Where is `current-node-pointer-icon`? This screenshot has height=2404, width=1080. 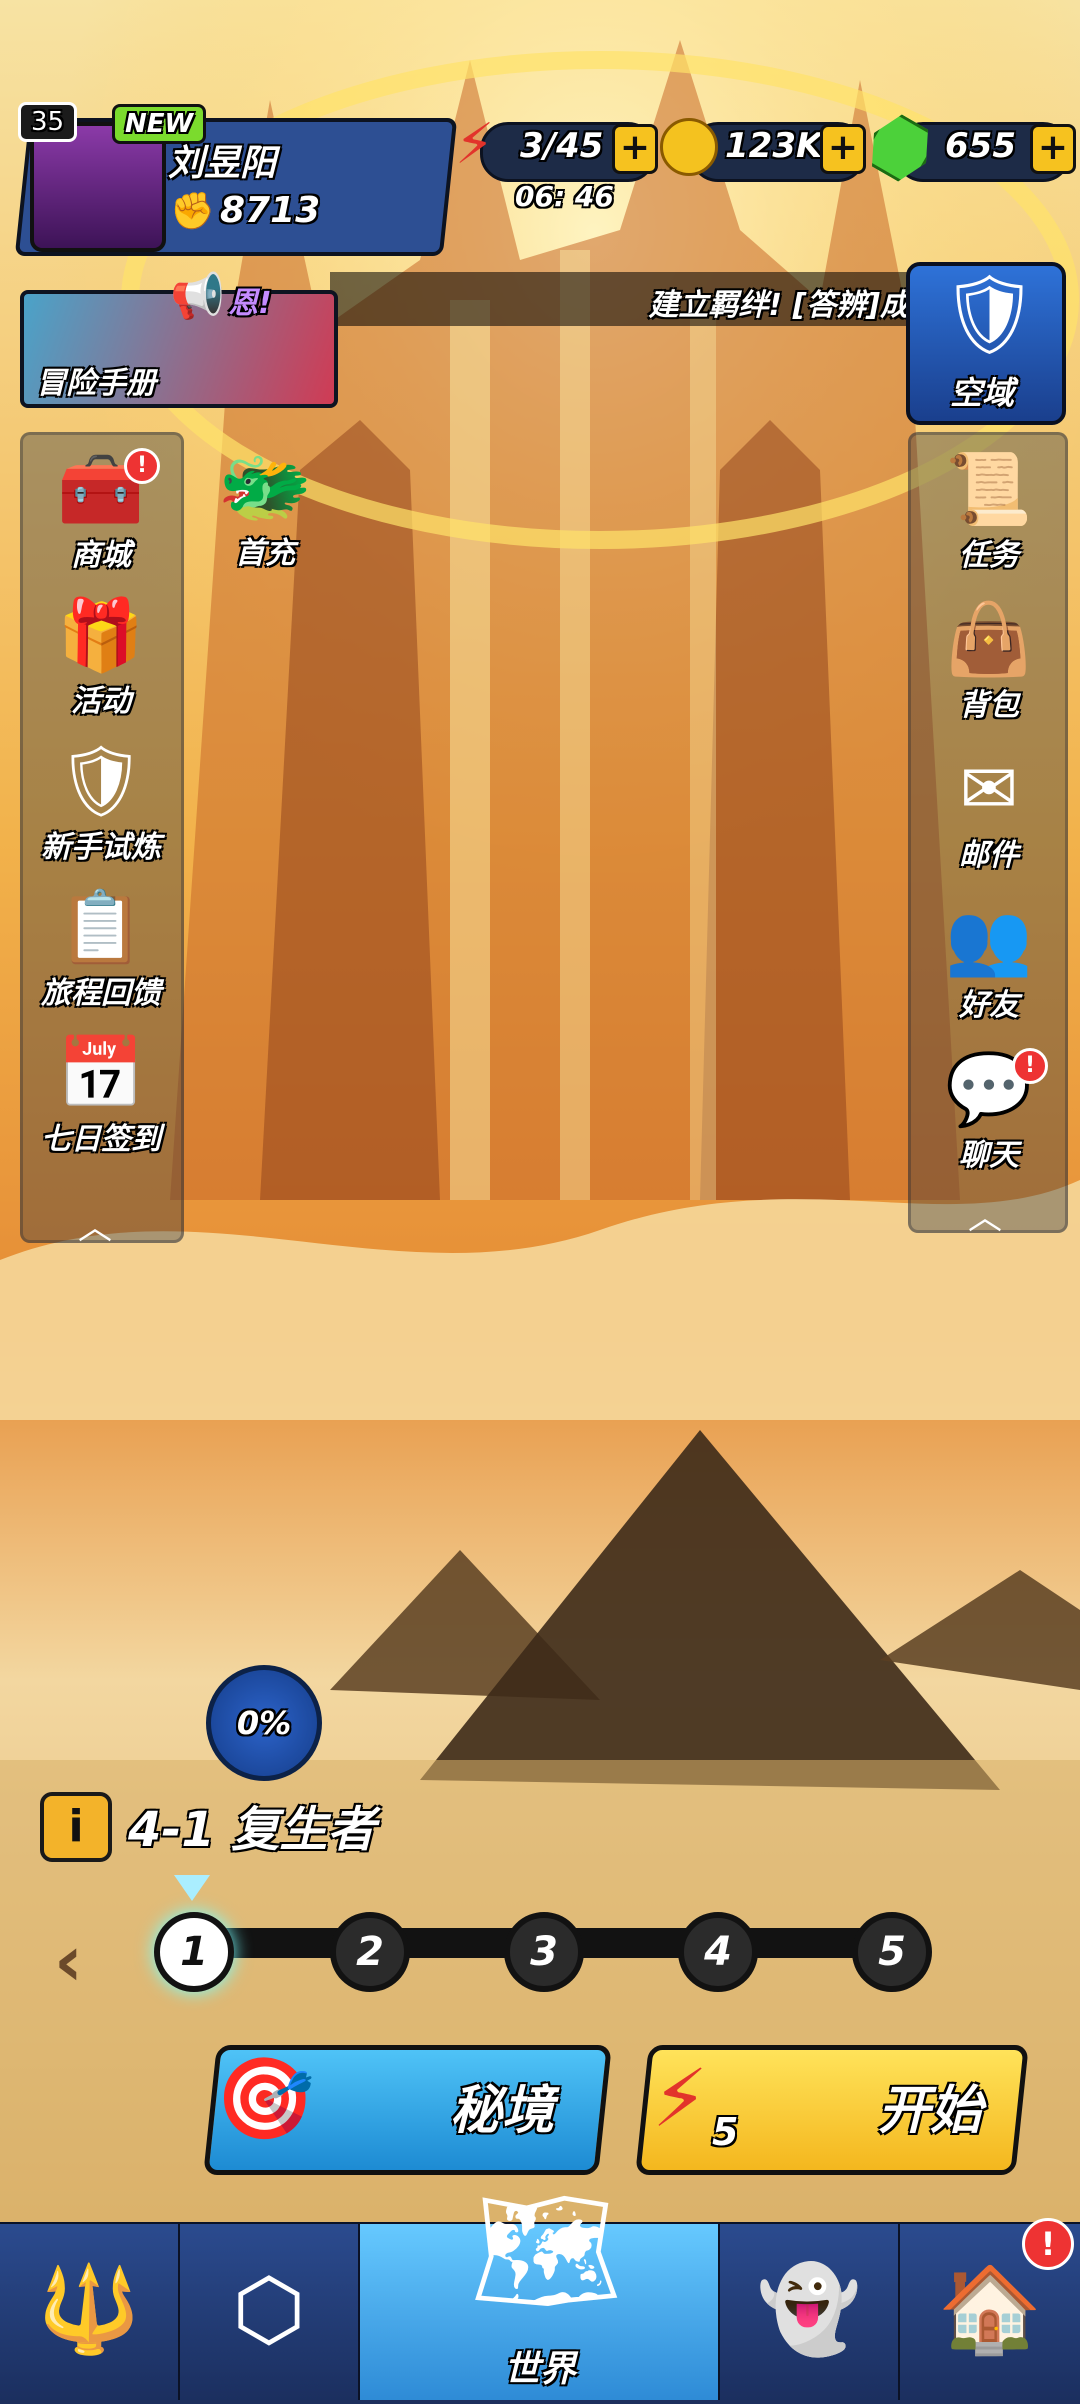
current-node-pointer-icon is located at coordinates (192, 1888).